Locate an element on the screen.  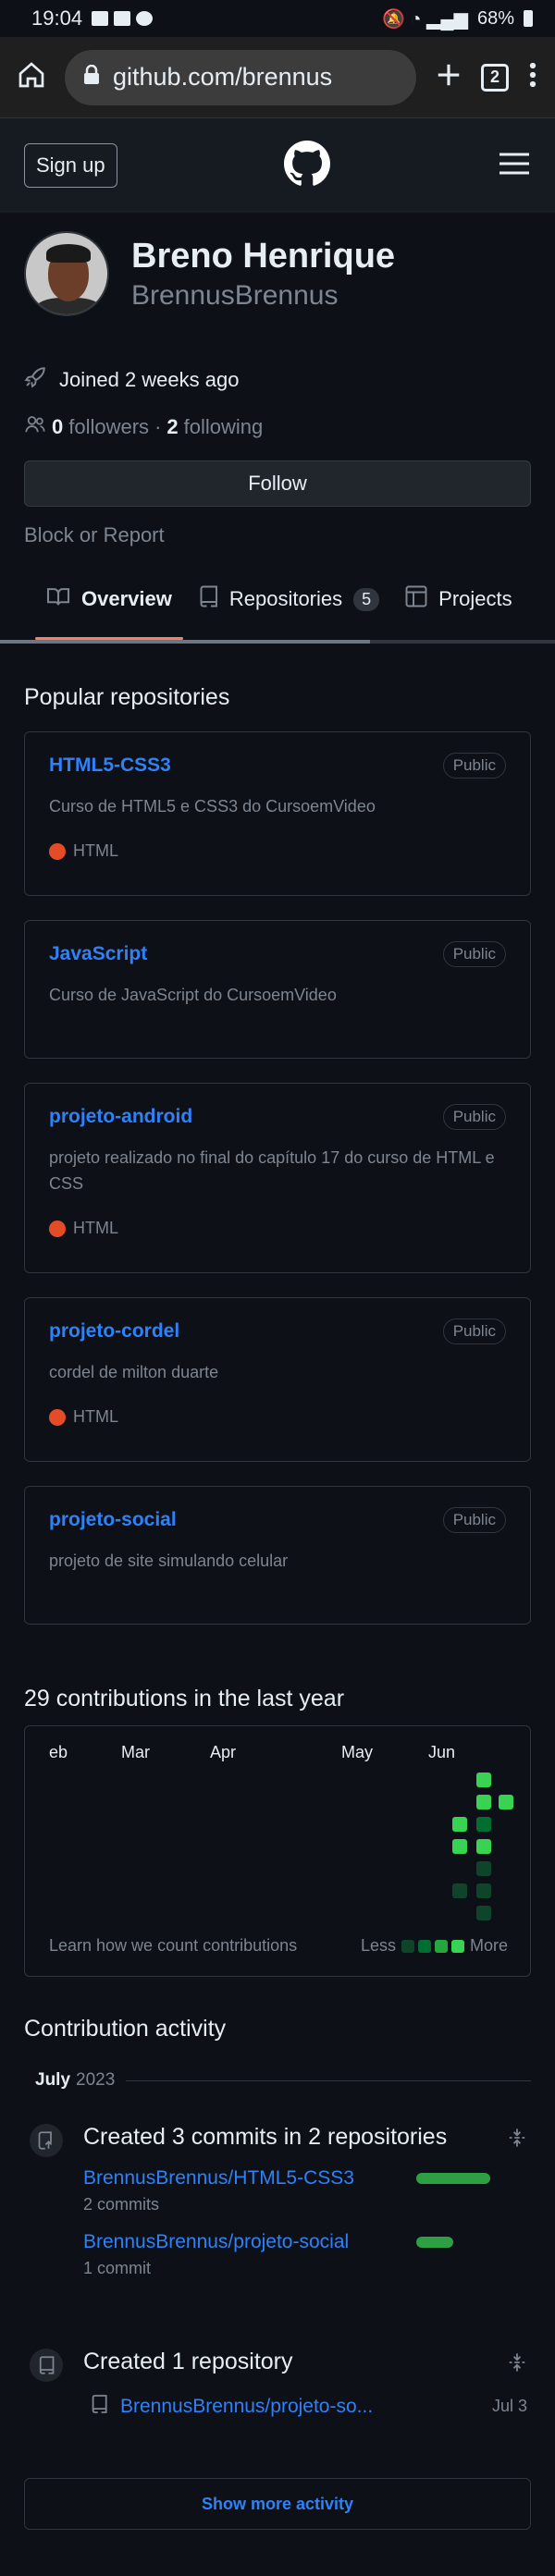
hamburger-menu-icon is located at coordinates (515, 166).